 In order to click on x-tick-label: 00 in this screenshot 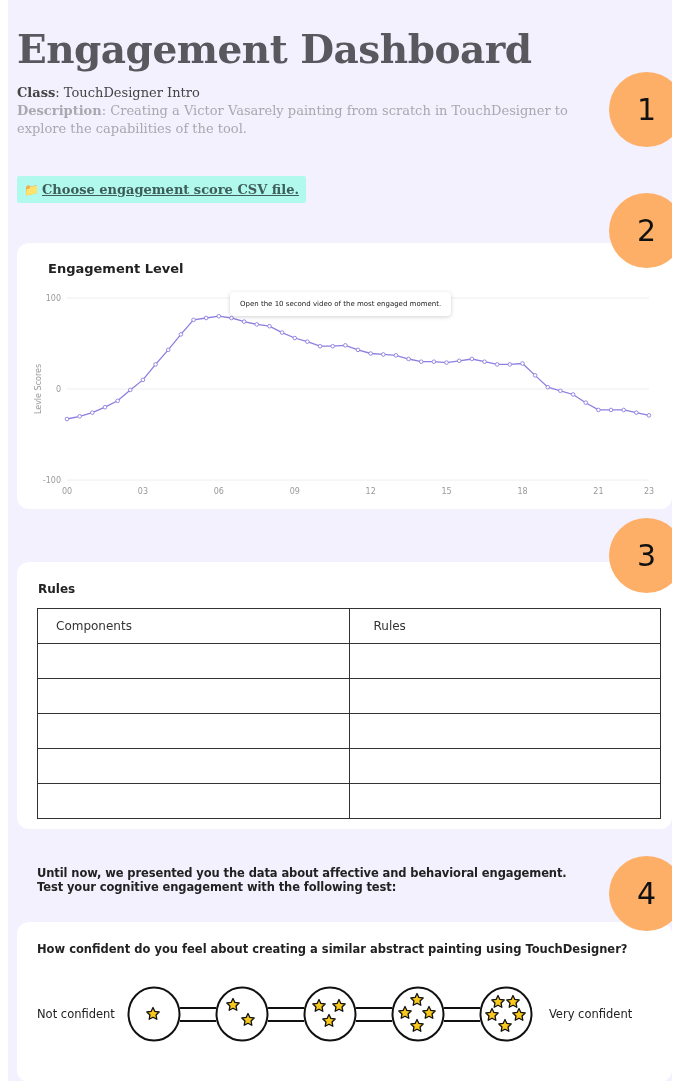, I will do `click(67, 491)`.